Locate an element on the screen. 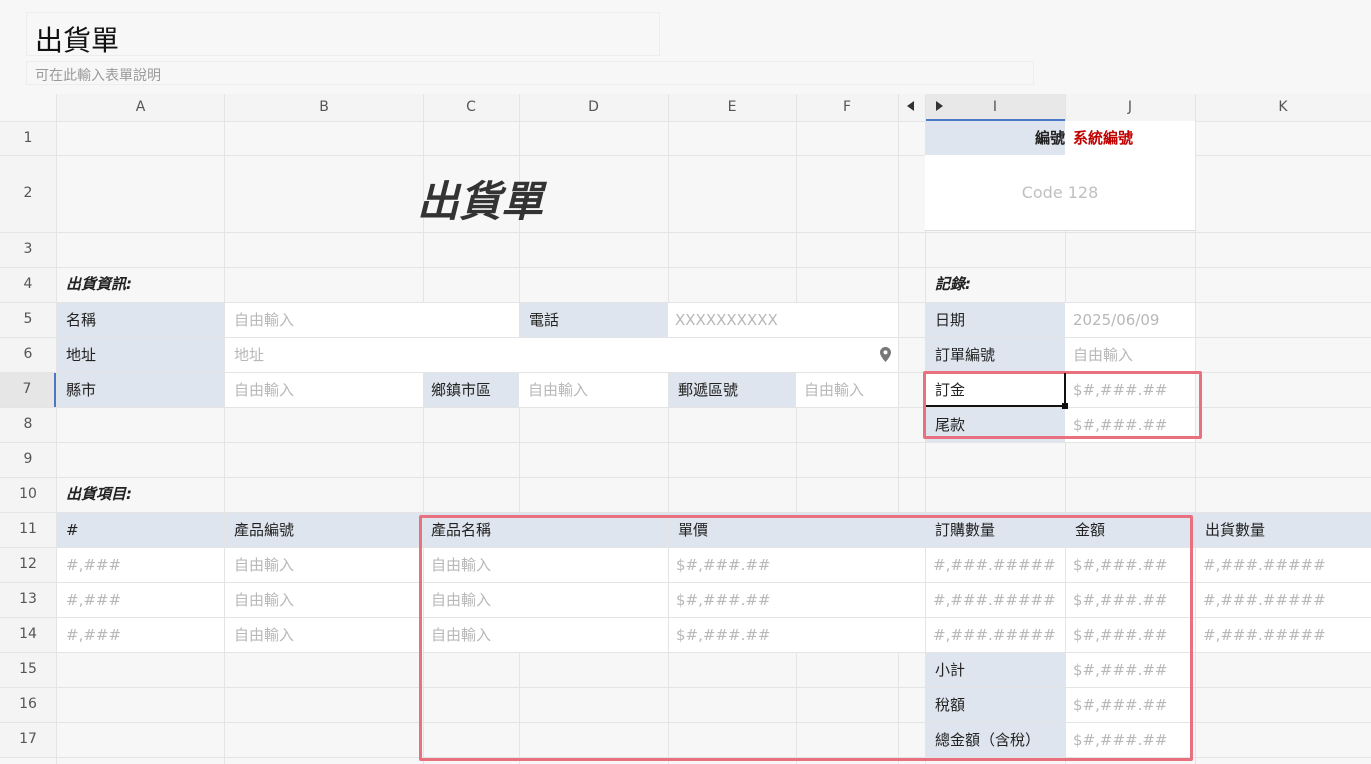 The width and height of the screenshot is (1371, 764). column-header-d: D is located at coordinates (593, 107).